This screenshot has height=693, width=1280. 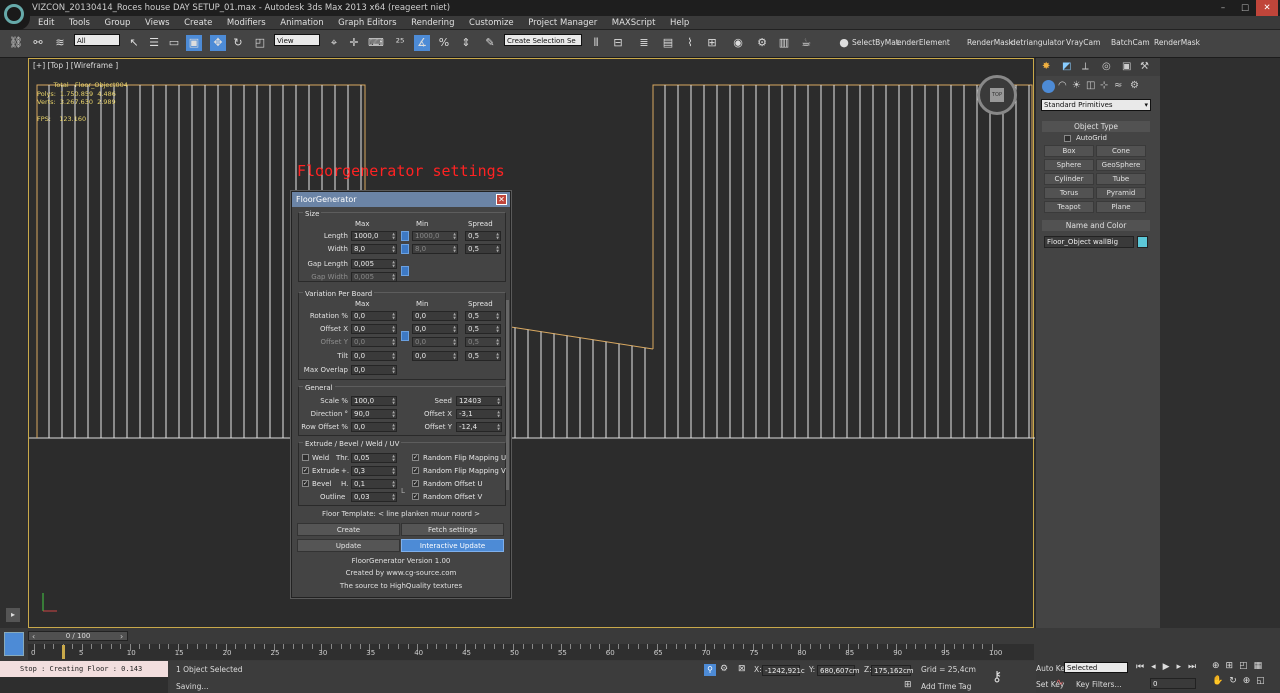 I want to click on object-type-header: Object Type, so click(x=1096, y=126).